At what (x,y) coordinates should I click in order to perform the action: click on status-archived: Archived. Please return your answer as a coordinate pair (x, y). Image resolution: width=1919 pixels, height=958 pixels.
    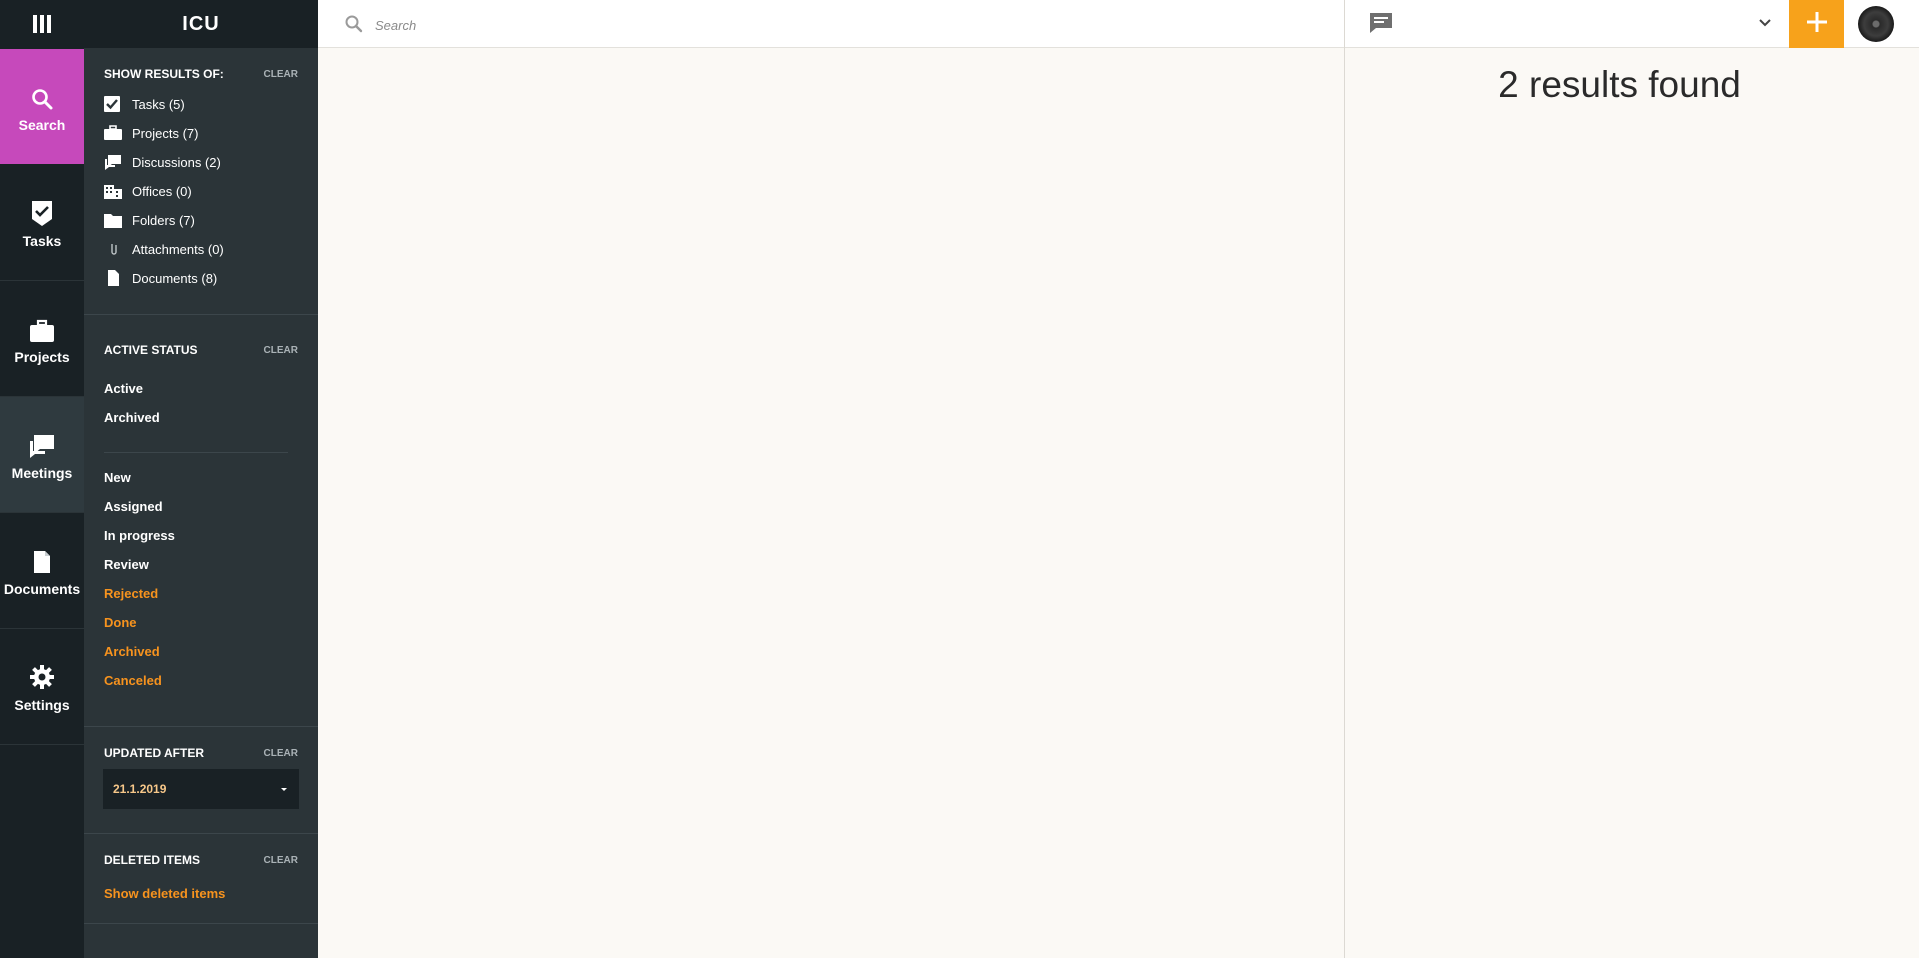
    Looking at the image, I should click on (132, 417).